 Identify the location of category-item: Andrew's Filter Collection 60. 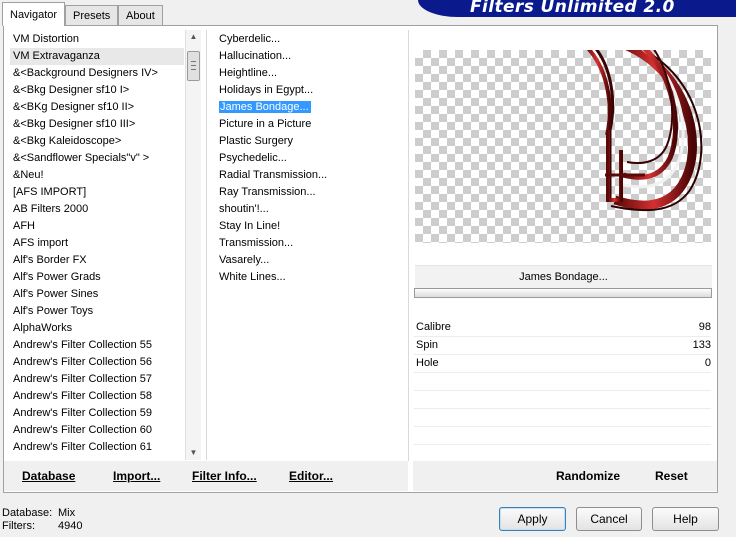
(97, 430).